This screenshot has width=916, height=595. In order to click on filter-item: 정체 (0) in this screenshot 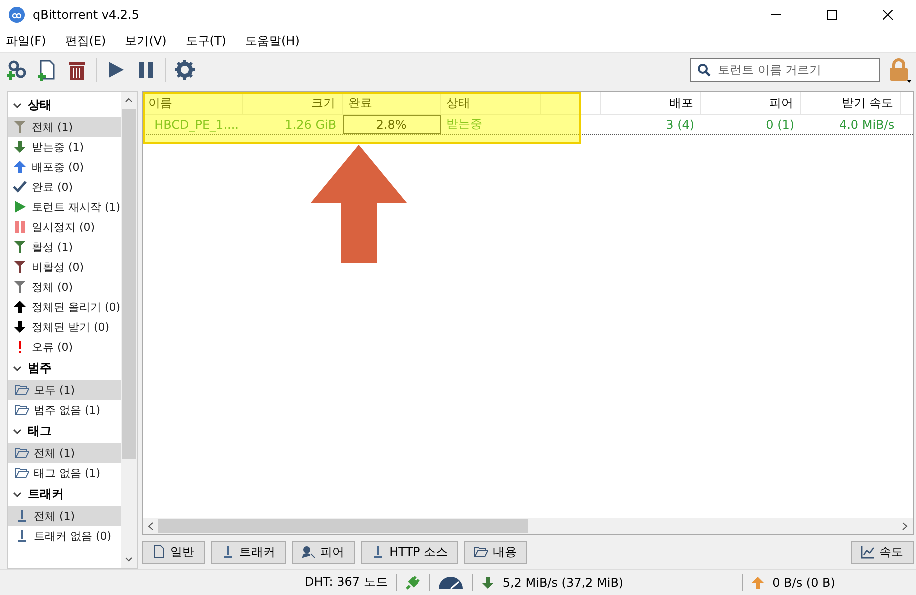, I will do `click(64, 287)`.